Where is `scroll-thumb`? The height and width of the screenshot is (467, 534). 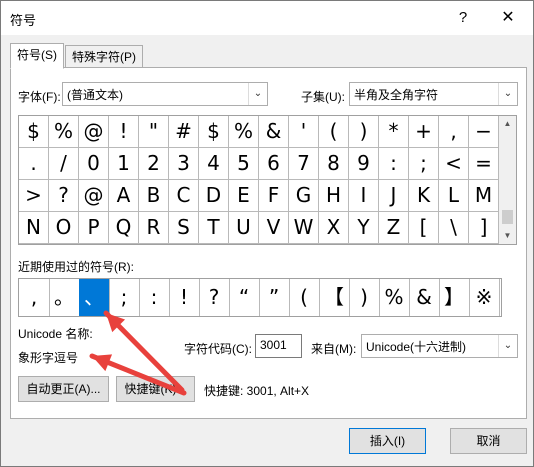 scroll-thumb is located at coordinates (507, 217).